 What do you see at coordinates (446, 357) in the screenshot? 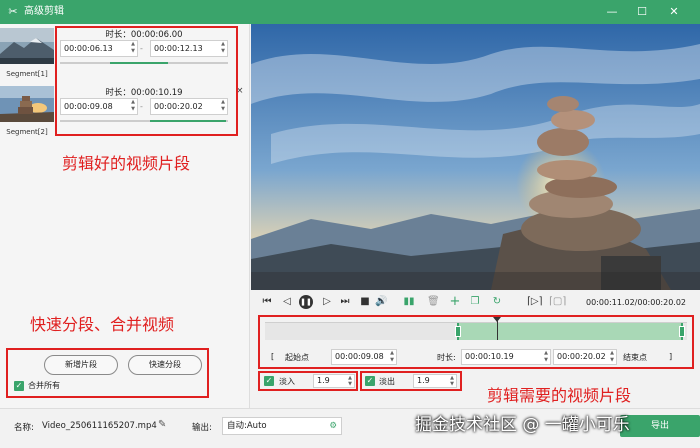
I see `duration-label: 时长:` at bounding box center [446, 357].